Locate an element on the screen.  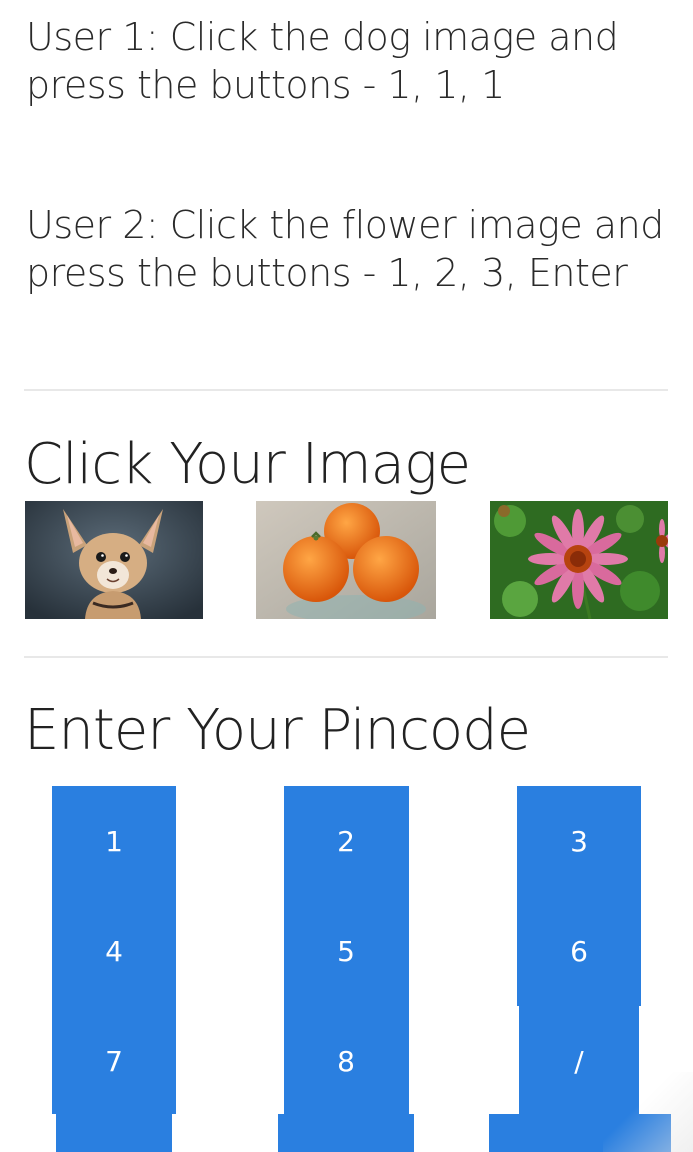
key-6-button: 6 is located at coordinates (579, 952).